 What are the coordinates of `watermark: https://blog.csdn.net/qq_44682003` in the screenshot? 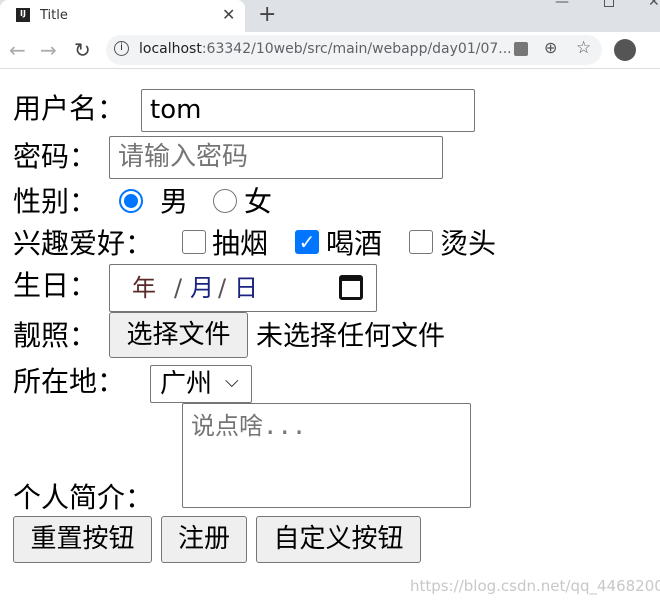 It's located at (535, 586).